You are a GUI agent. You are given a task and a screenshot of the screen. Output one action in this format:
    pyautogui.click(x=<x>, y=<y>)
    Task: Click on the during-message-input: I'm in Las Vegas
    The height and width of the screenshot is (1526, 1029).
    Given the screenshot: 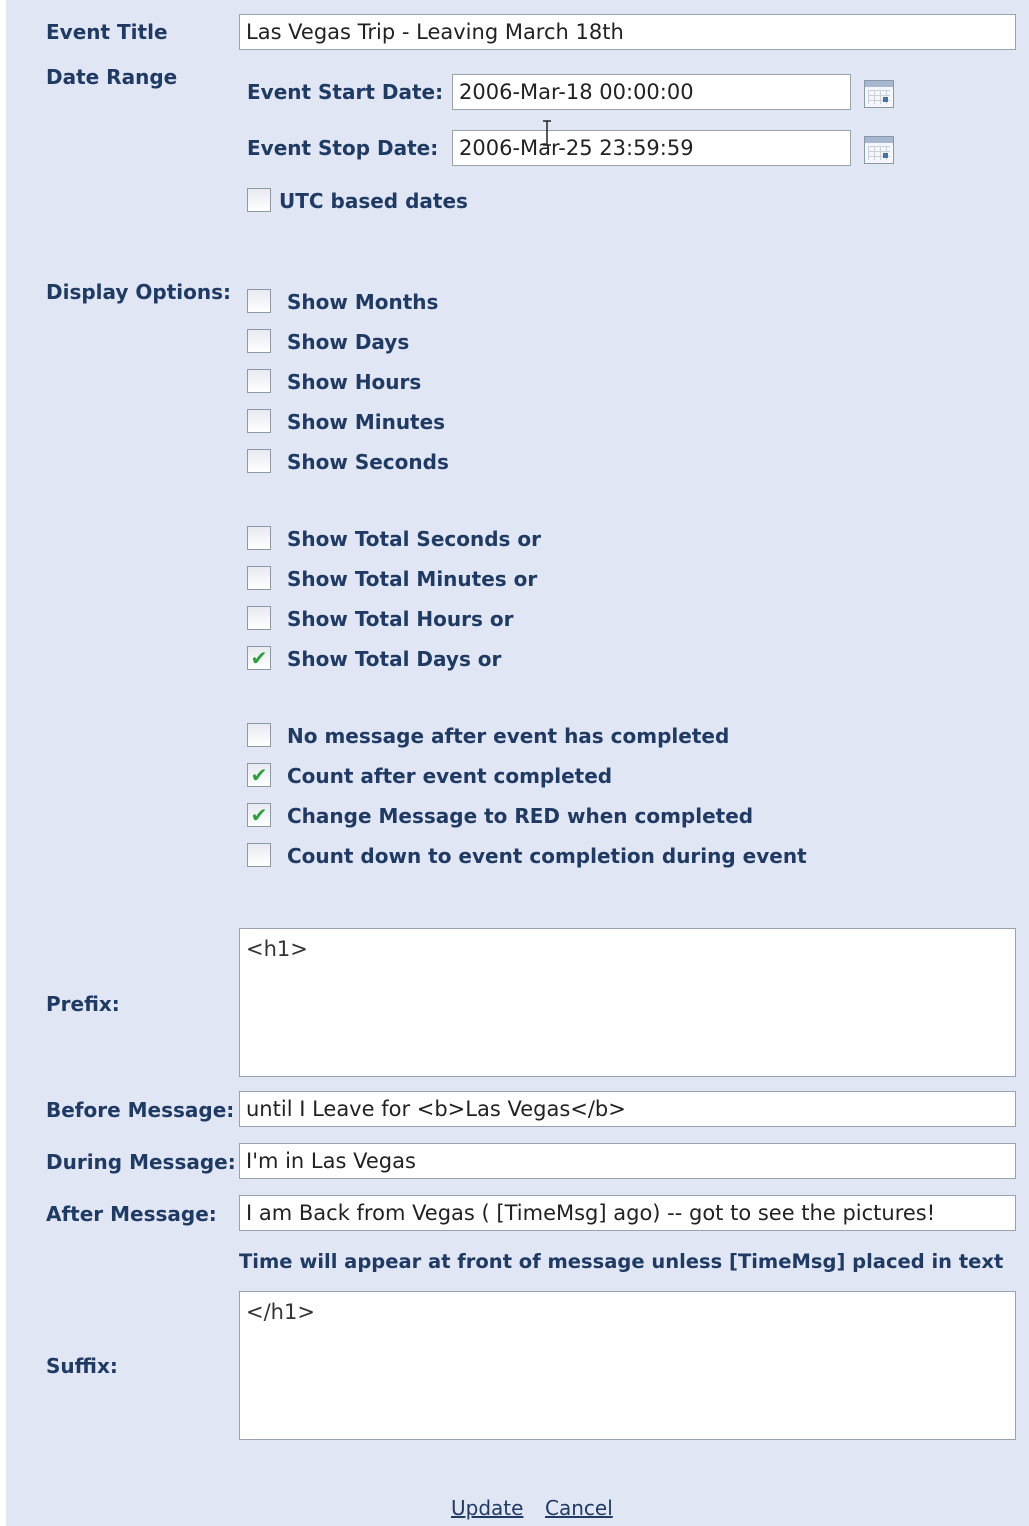 What is the action you would take?
    pyautogui.click(x=627, y=1161)
    